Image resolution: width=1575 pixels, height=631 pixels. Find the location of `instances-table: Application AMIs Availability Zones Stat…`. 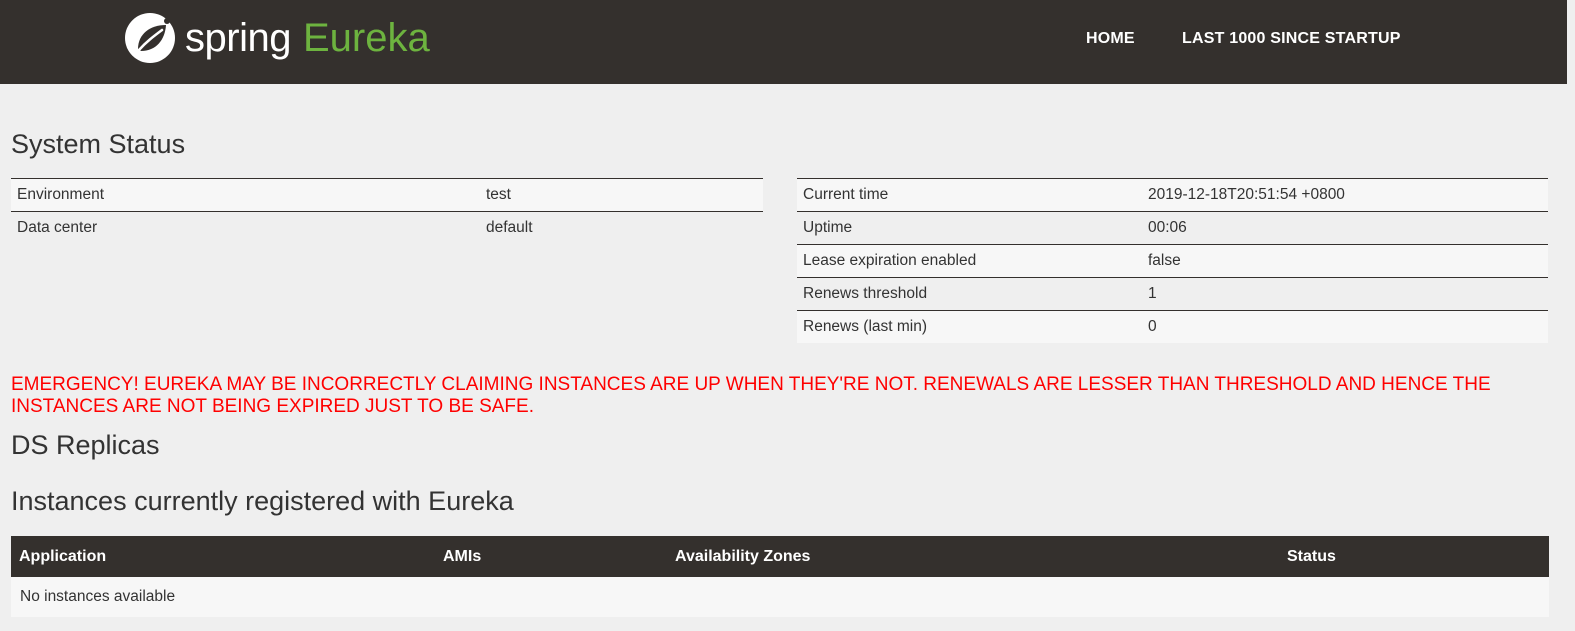

instances-table: Application AMIs Availability Zones Stat… is located at coordinates (780, 576).